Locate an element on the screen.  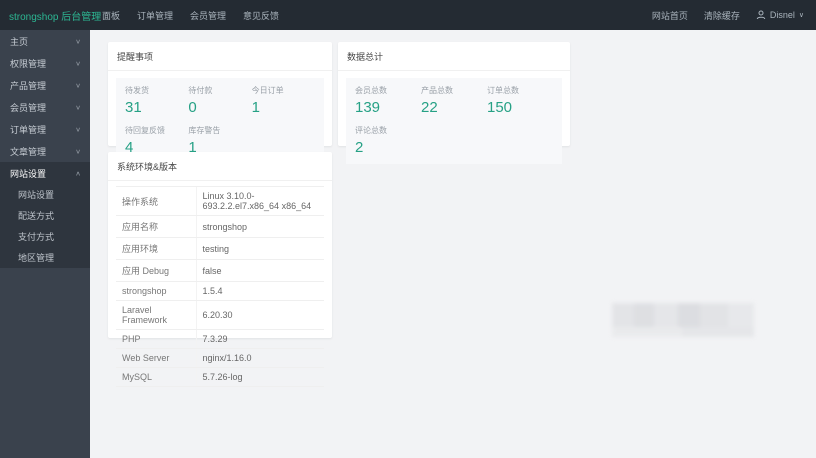
topbar-right: 网站首页 清除缓存 Disnel ∨ is located at coordinates (734, 15).